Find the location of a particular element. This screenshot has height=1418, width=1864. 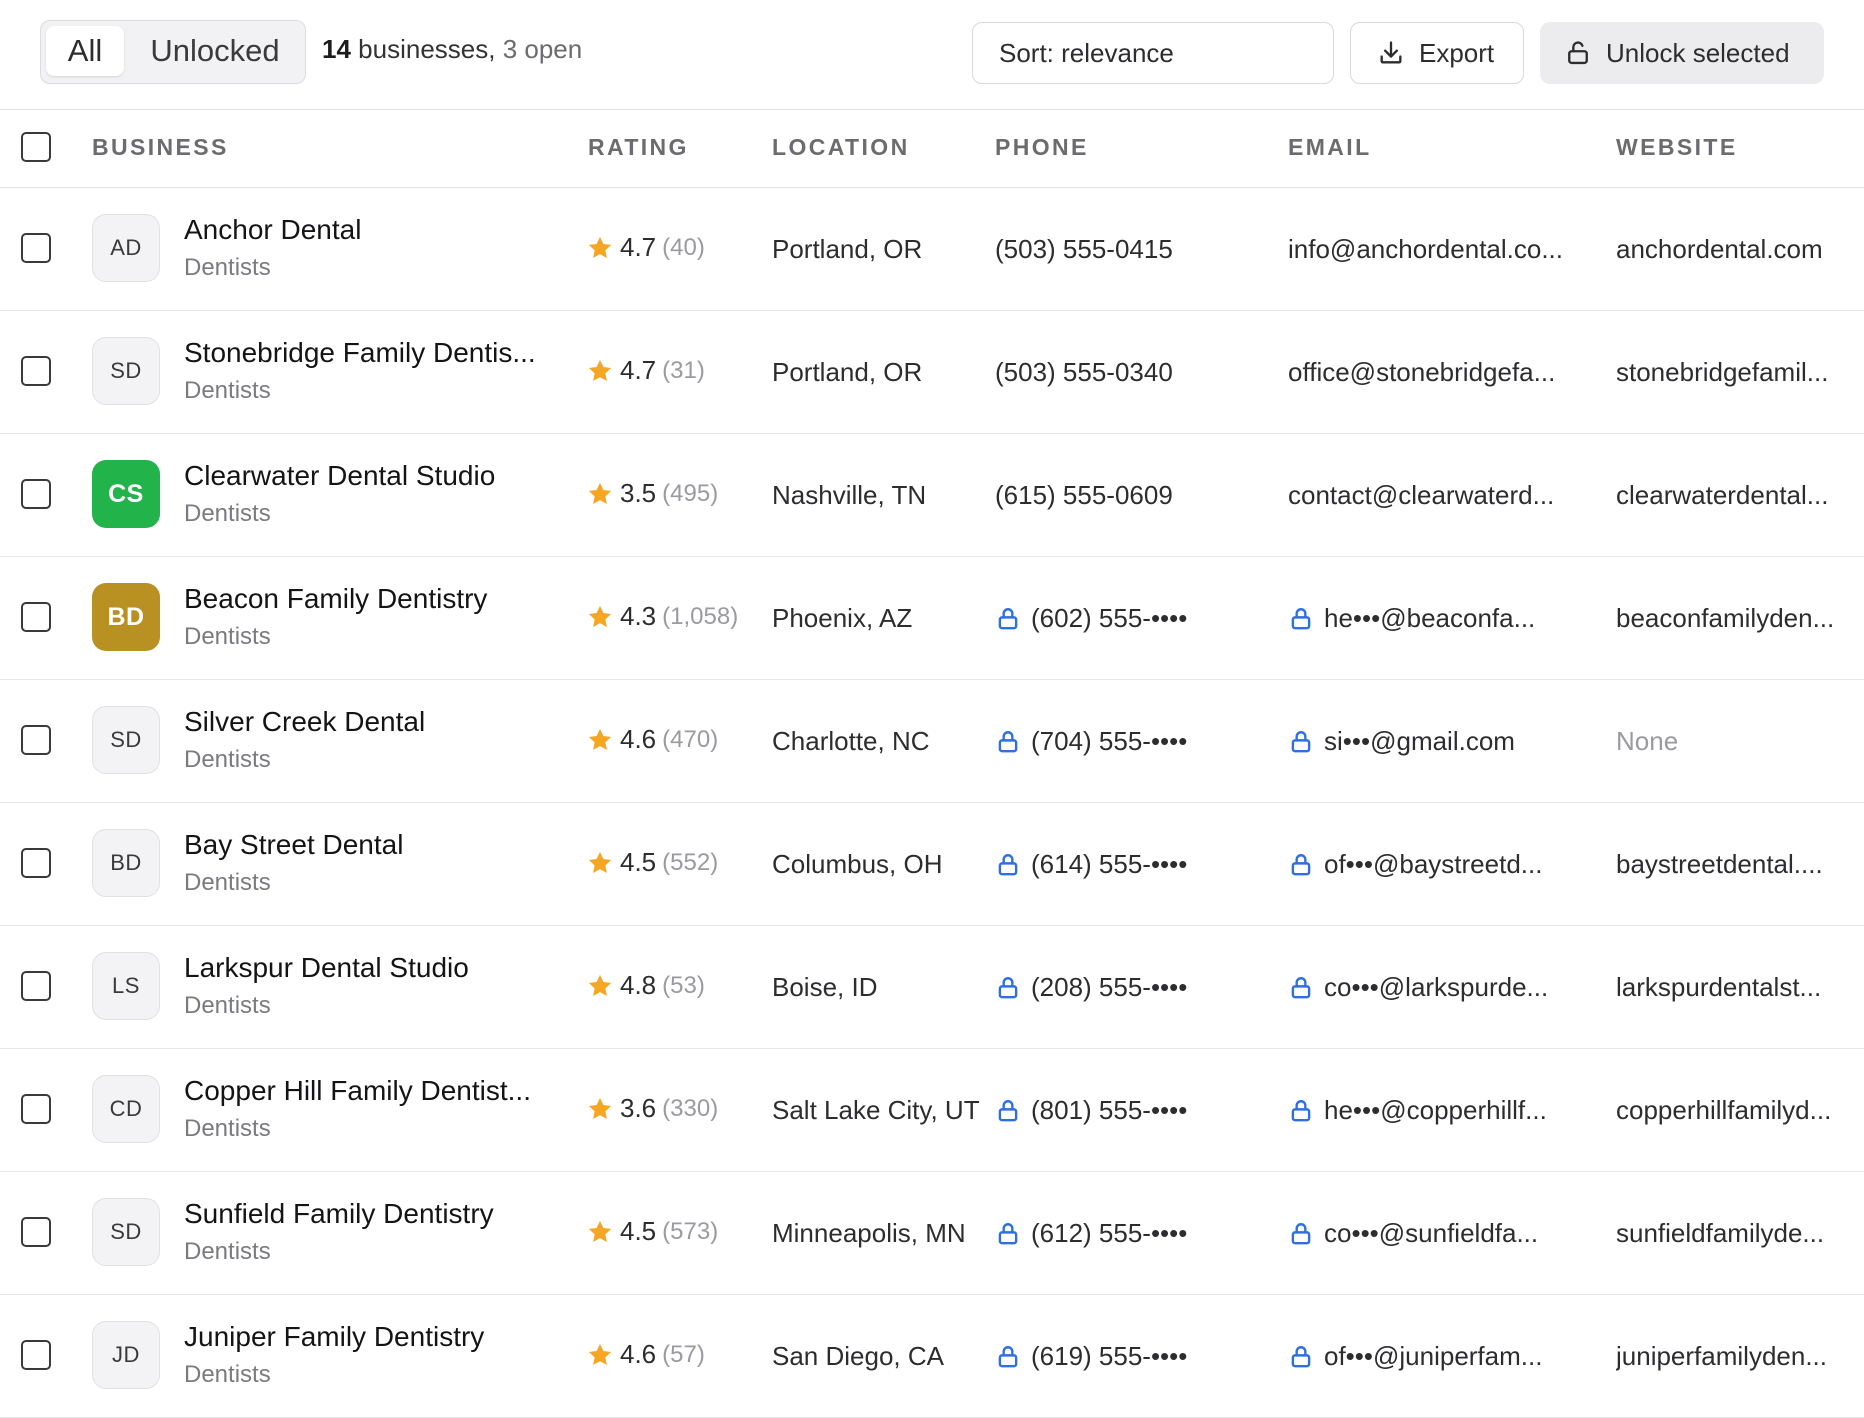

rating-value: 4.3 is located at coordinates (638, 616).